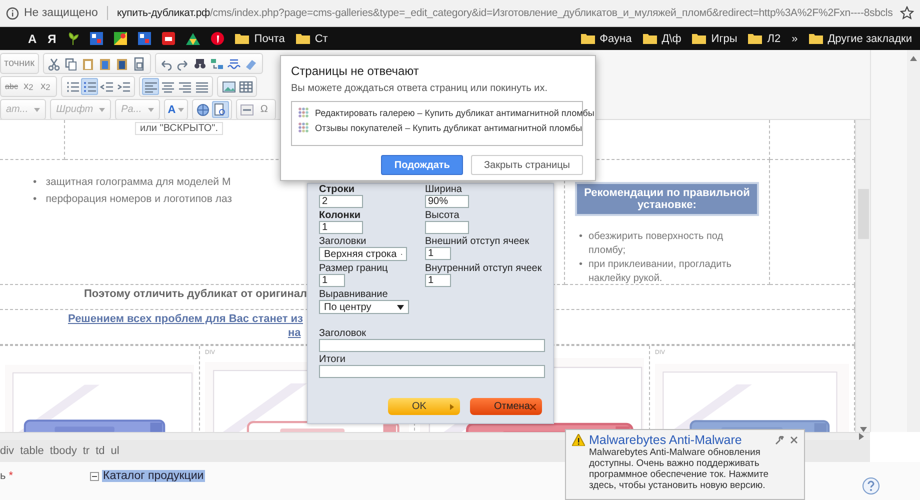  I want to click on path-item: ul, so click(115, 451).